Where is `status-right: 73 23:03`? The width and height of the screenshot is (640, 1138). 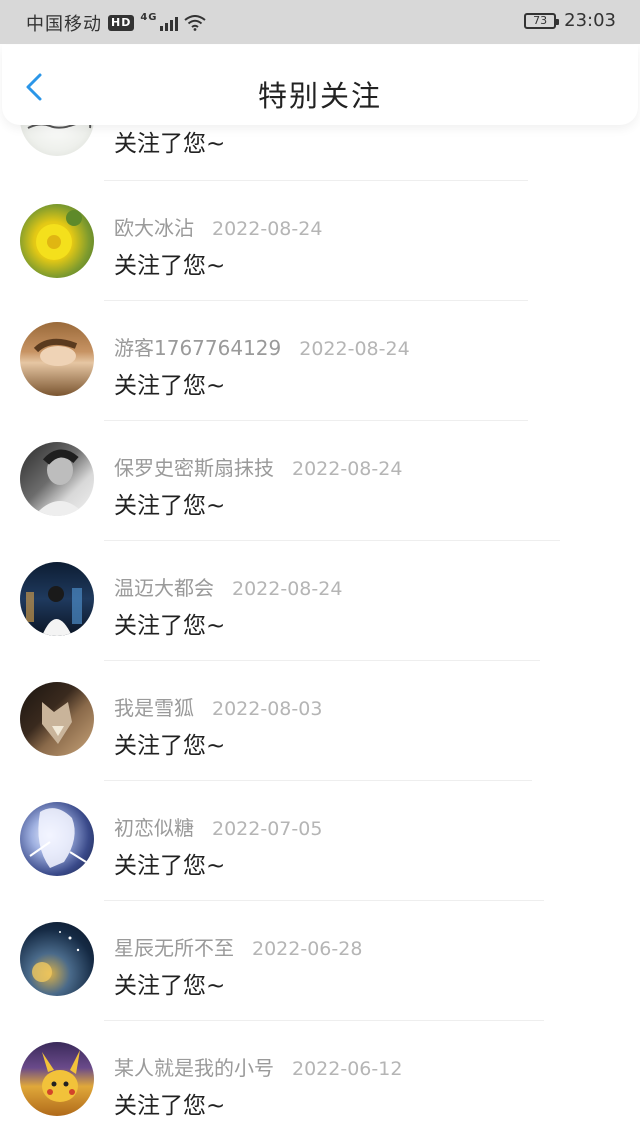 status-right: 73 23:03 is located at coordinates (570, 20).